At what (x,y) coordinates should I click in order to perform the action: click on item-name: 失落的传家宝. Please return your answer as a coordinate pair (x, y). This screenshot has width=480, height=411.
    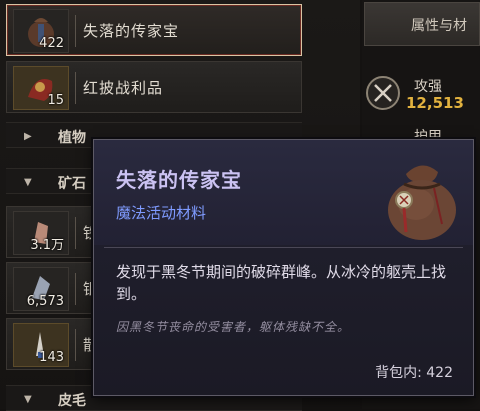
    Looking at the image, I should click on (131, 31).